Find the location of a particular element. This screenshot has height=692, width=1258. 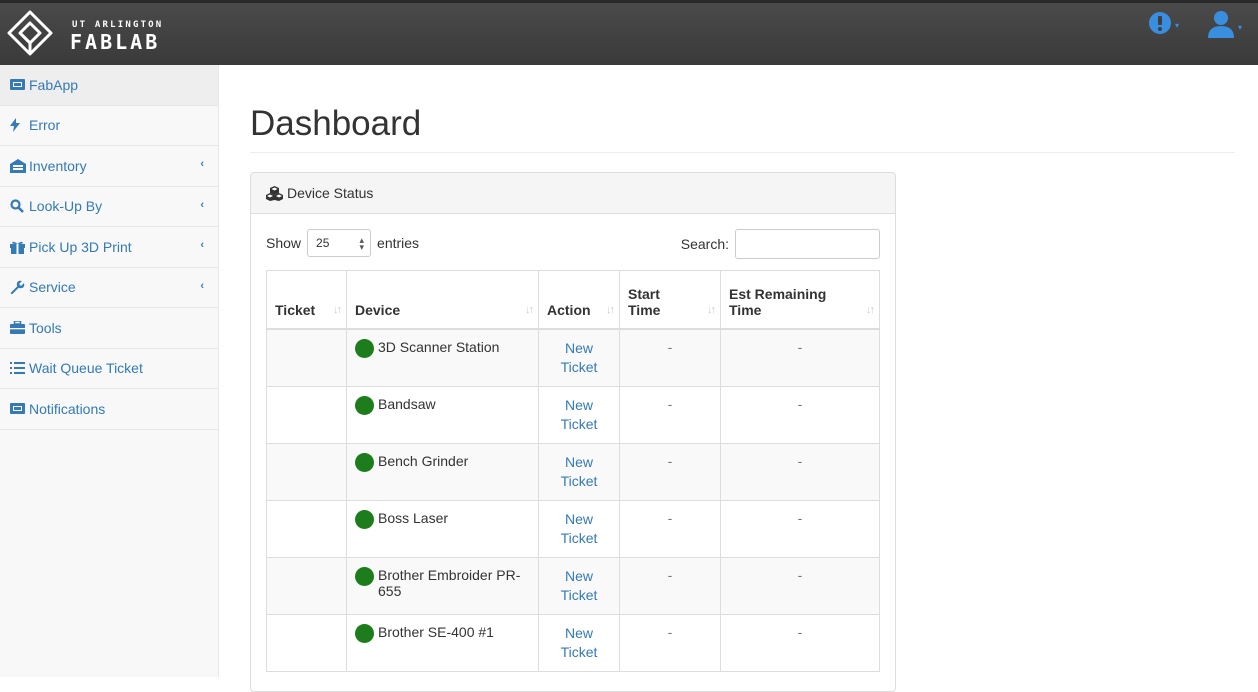

search-input is located at coordinates (807, 244).